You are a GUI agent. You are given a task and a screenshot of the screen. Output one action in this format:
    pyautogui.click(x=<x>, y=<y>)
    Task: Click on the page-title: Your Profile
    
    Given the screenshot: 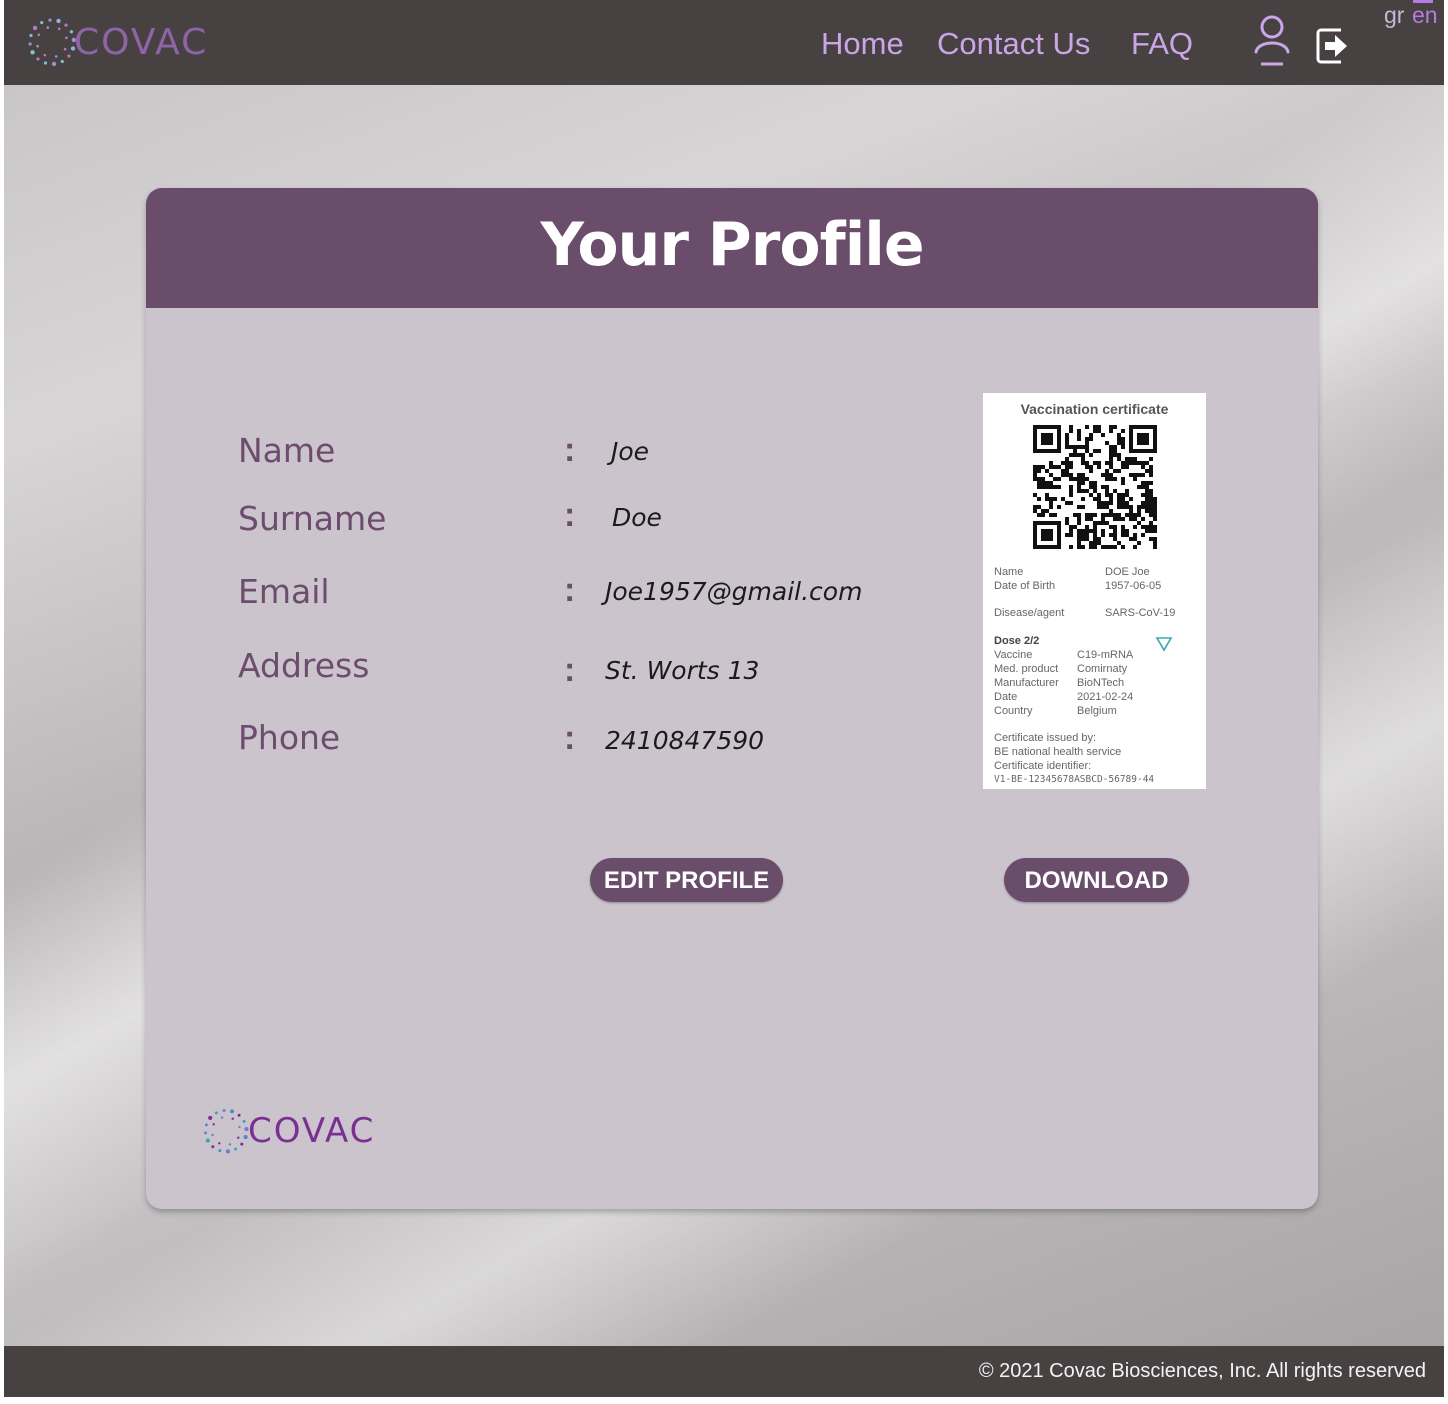 What is the action you would take?
    pyautogui.click(x=732, y=245)
    